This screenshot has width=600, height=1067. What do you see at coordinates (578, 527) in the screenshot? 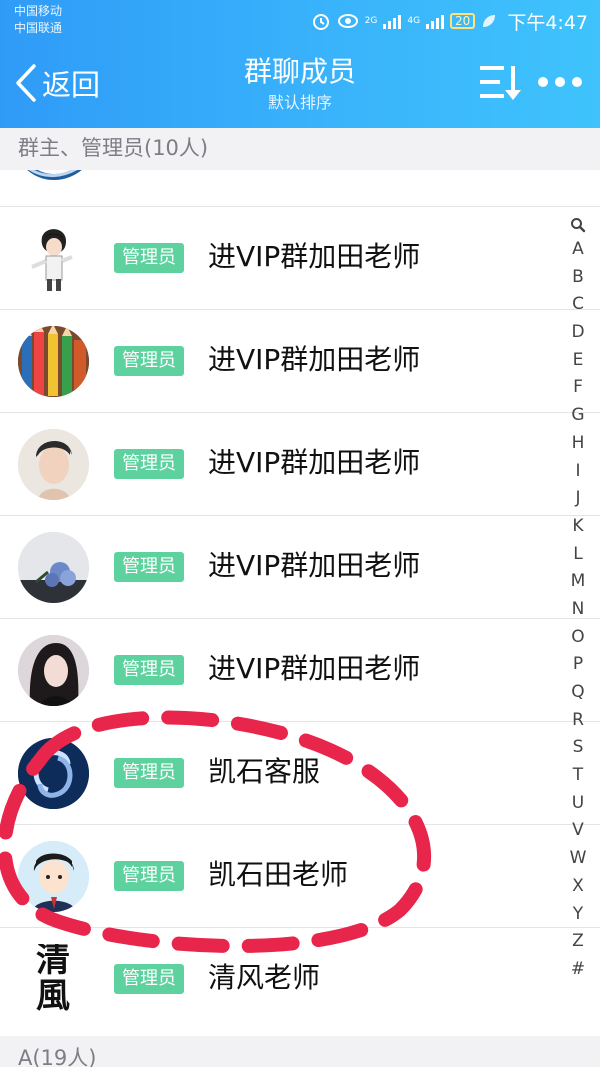
I see `index-letter: K` at bounding box center [578, 527].